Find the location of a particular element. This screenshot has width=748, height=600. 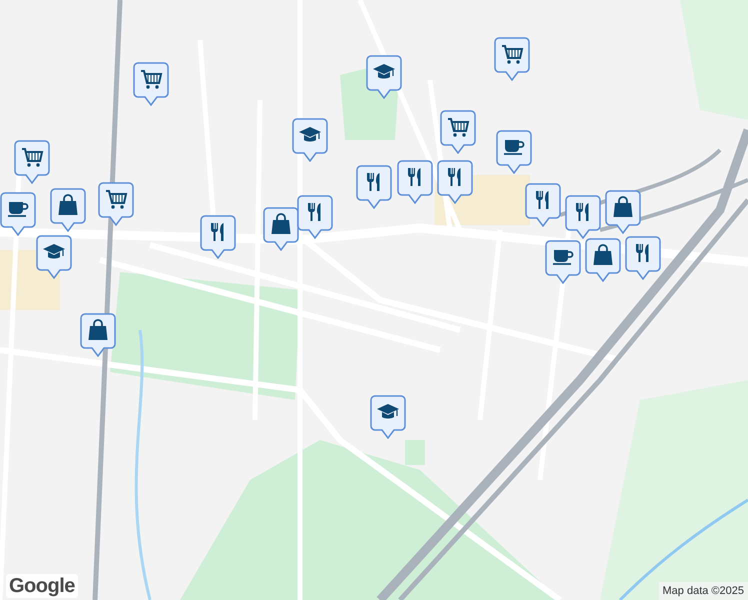

map-attribution: Map data ©2025 is located at coordinates (703, 591).